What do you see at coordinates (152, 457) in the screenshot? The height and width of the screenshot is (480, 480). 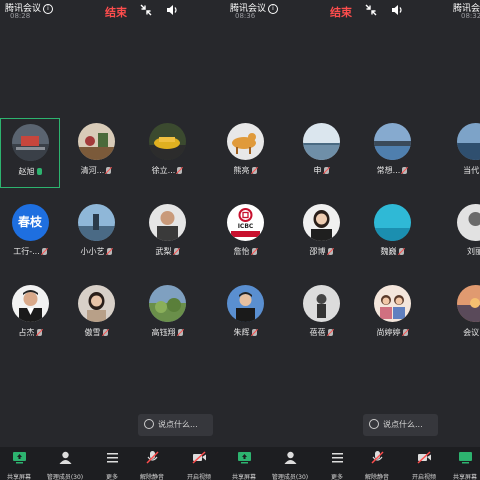 I see `unmute-icon` at bounding box center [152, 457].